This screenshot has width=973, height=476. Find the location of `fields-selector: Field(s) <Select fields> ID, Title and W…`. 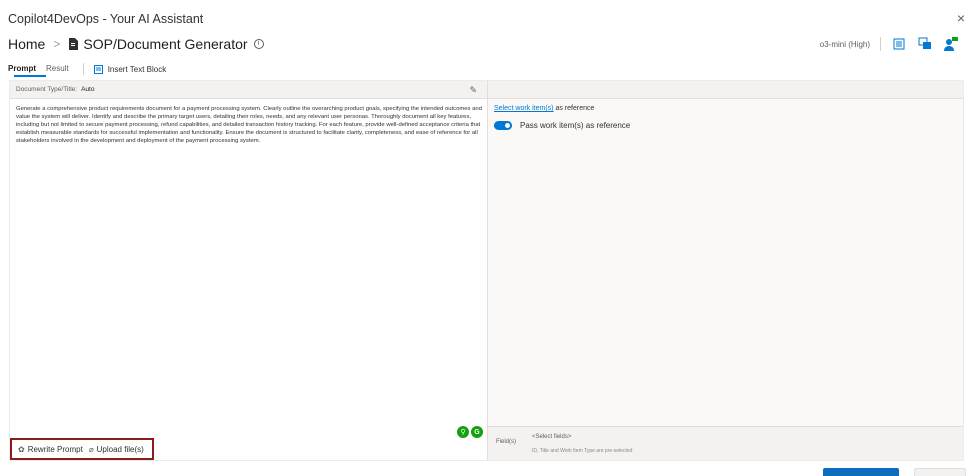

fields-selector: Field(s) <Select fields> ID, Title and W… is located at coordinates (725, 443).